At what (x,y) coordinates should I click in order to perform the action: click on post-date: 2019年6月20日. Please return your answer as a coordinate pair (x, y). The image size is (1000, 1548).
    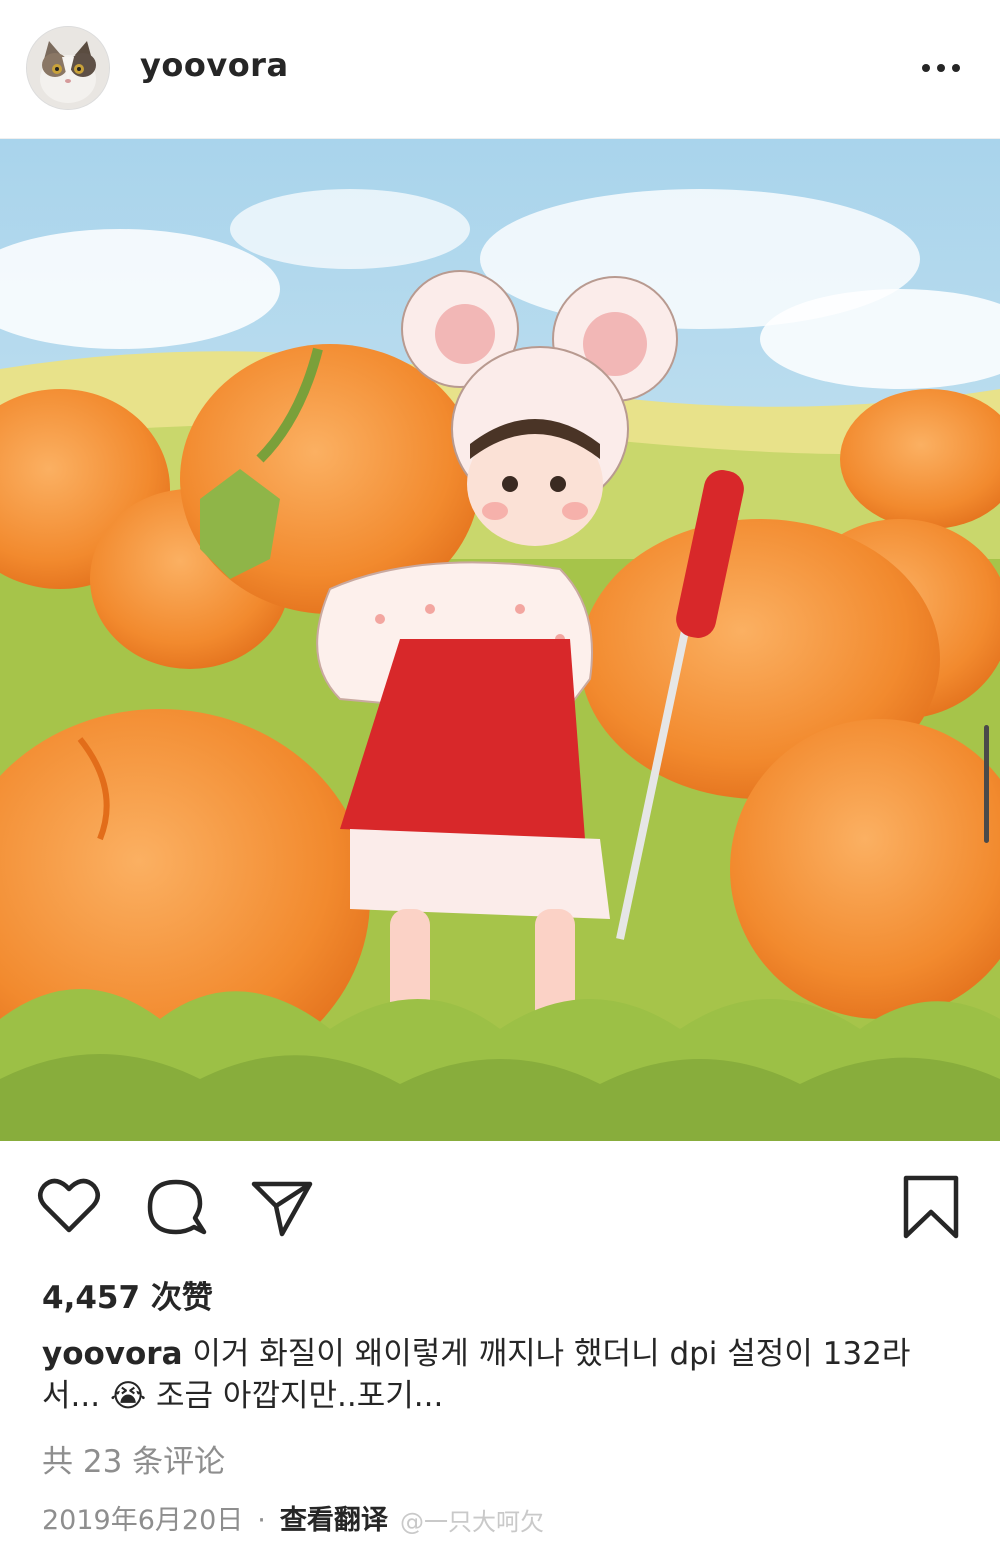
    Looking at the image, I should click on (143, 1520).